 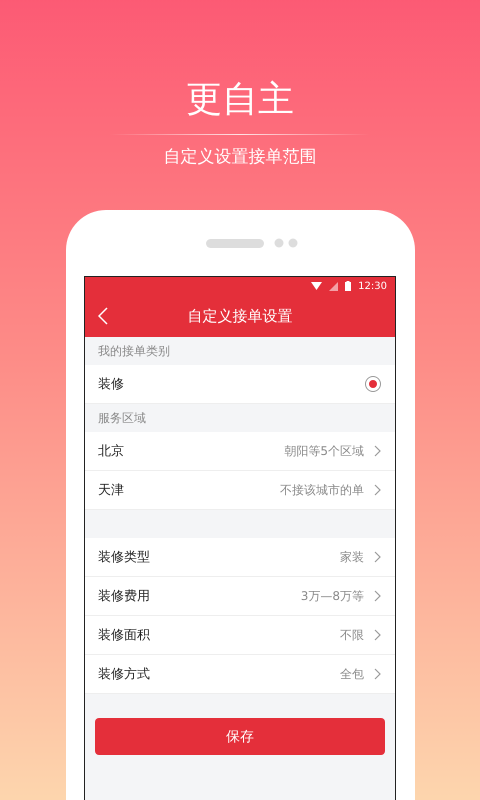 I want to click on row-label: 装修面积, so click(x=124, y=635).